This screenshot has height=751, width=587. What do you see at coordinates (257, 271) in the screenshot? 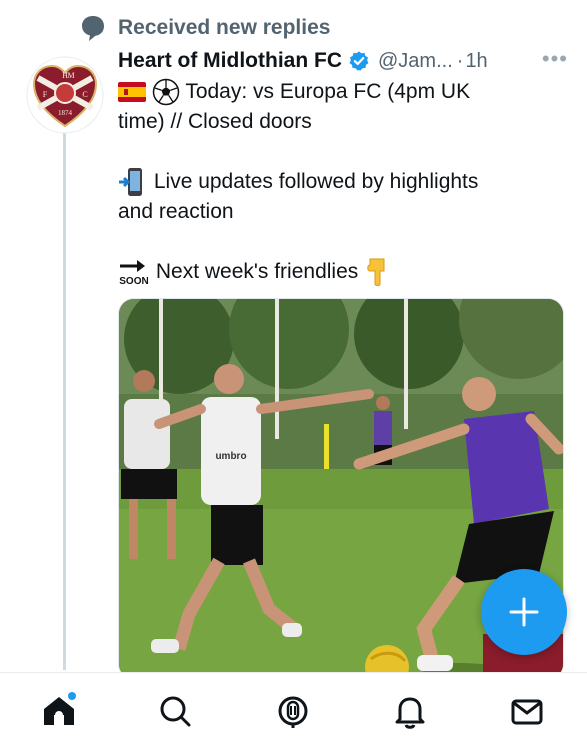
I see `tweet-text-line: Next week's friendlies` at bounding box center [257, 271].